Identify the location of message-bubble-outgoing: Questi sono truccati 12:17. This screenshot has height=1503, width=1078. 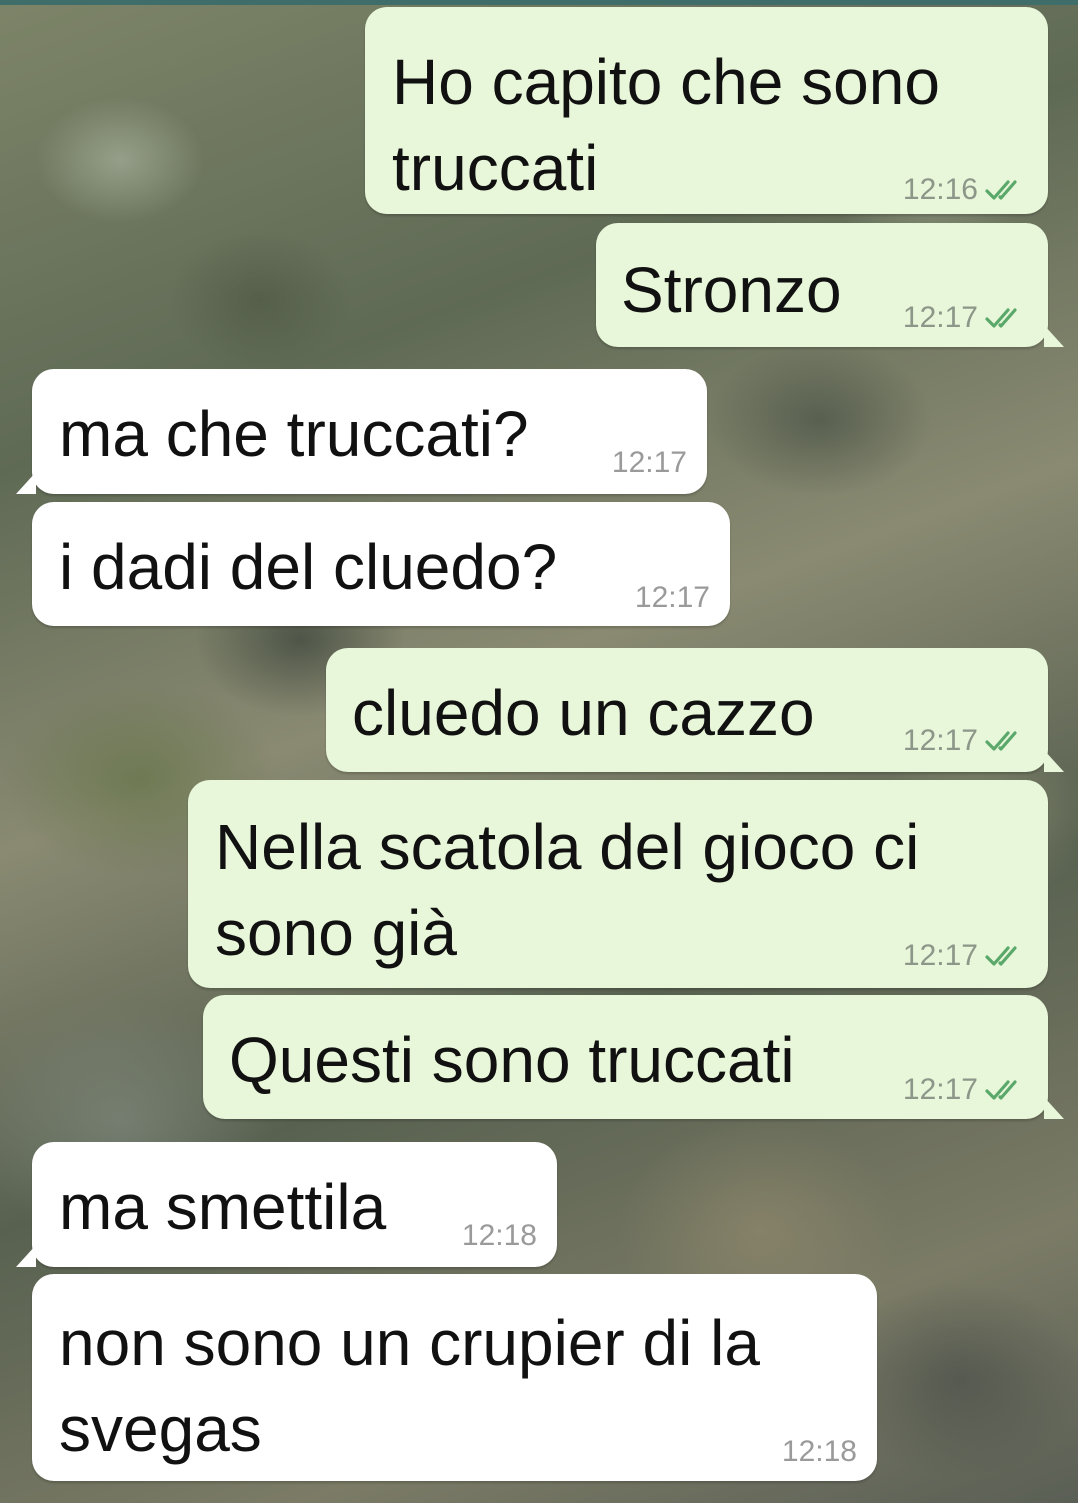
(633, 1057).